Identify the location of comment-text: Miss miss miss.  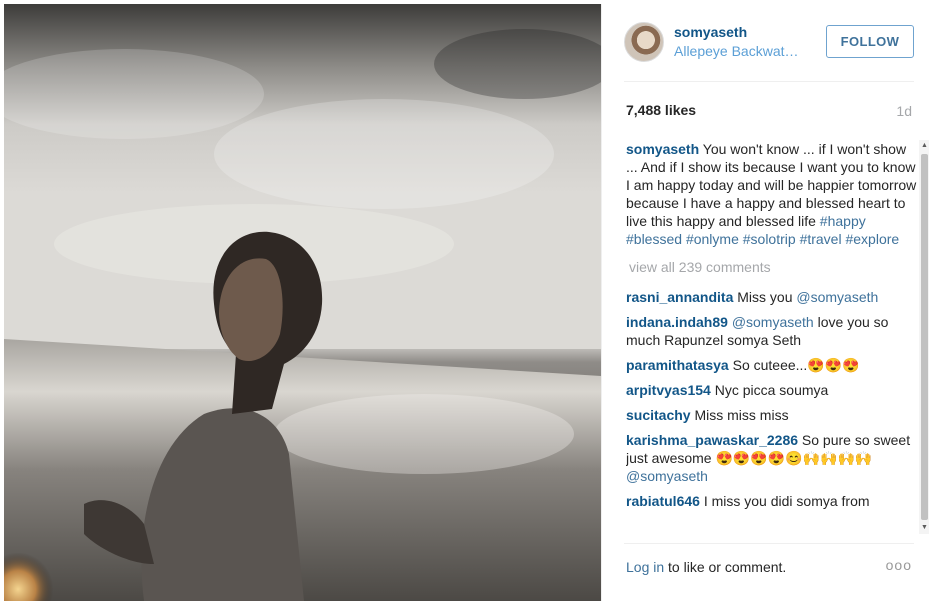
(741, 415).